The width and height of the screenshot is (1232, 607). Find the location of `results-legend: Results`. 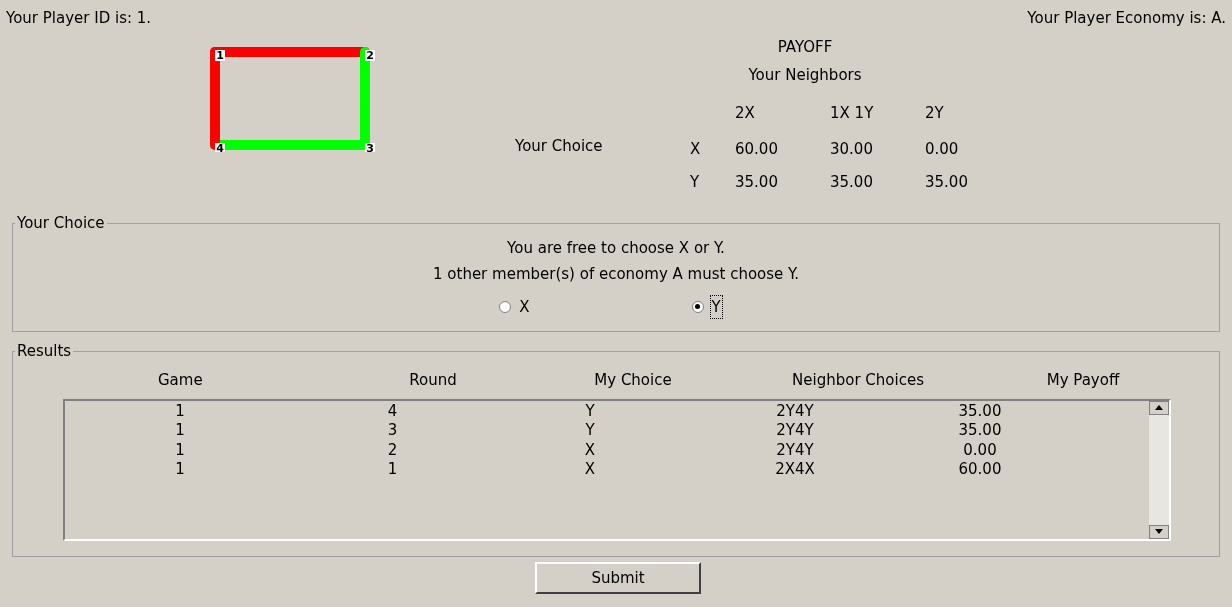

results-legend: Results is located at coordinates (44, 351).